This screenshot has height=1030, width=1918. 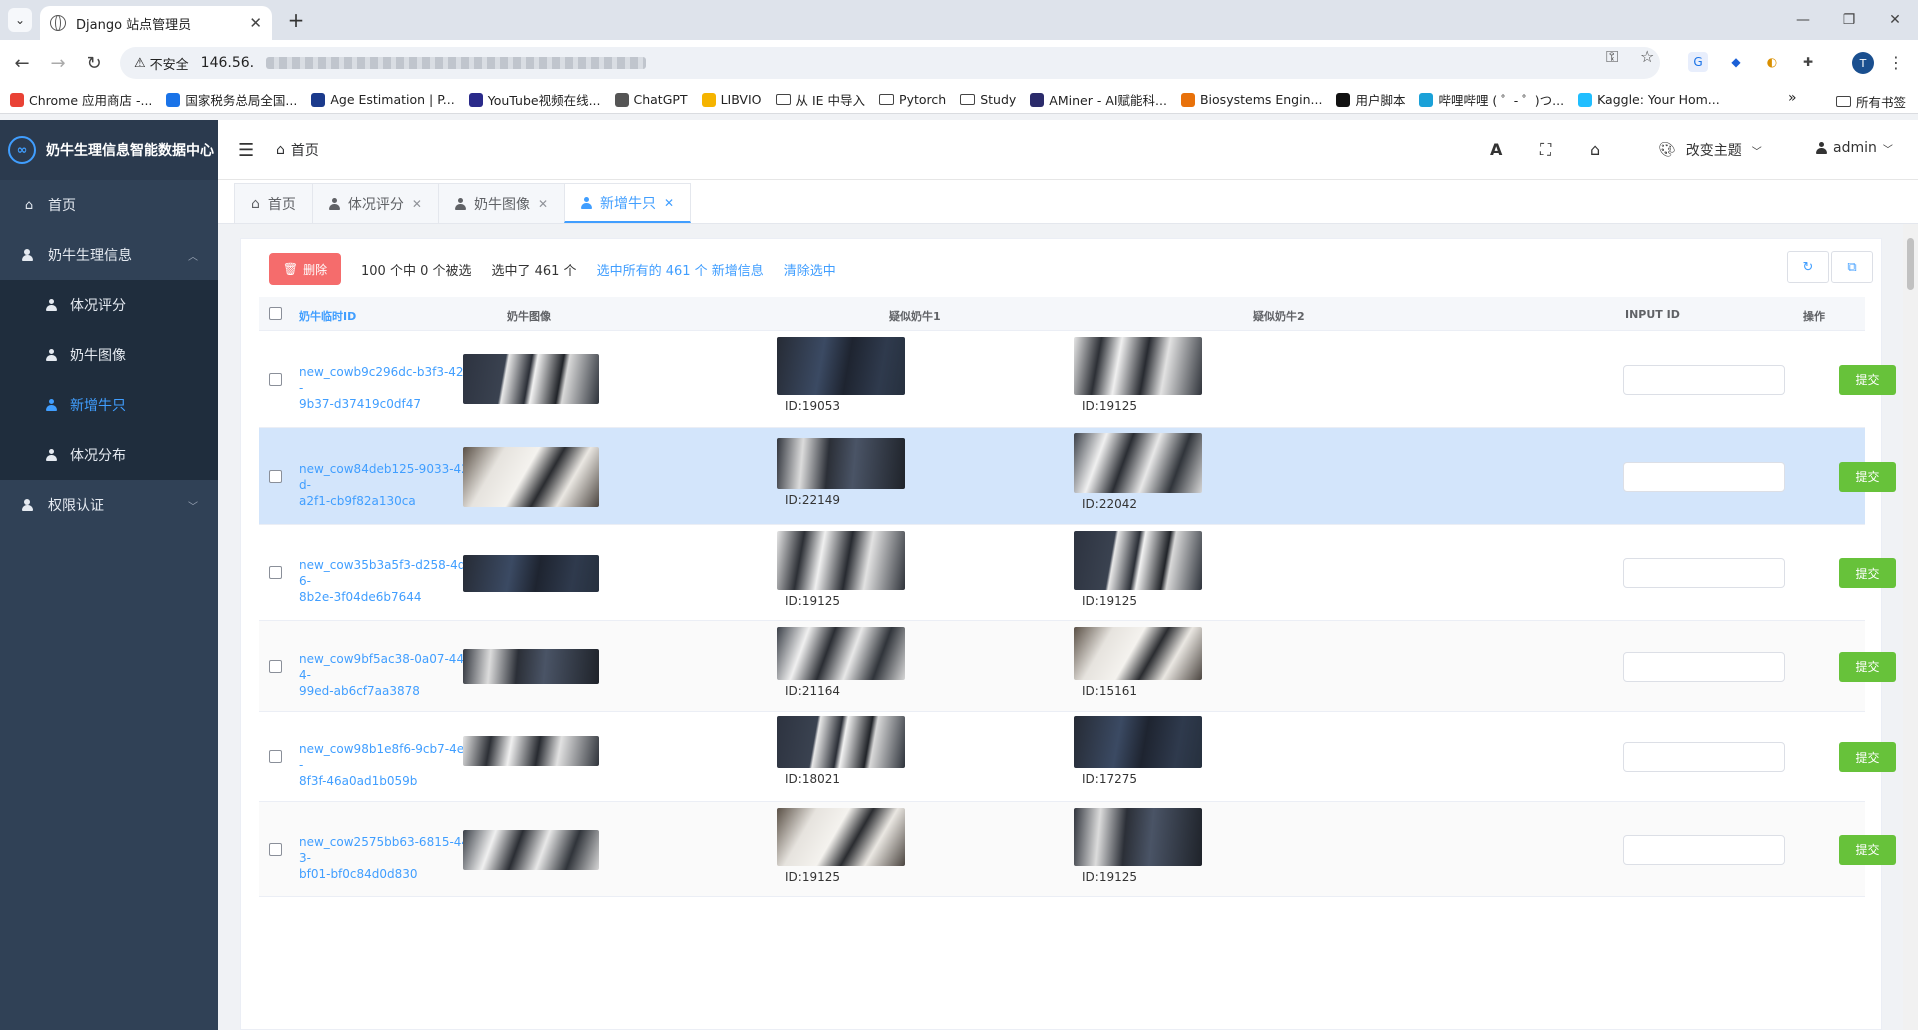 I want to click on export-button: ⧉, so click(x=1852, y=267).